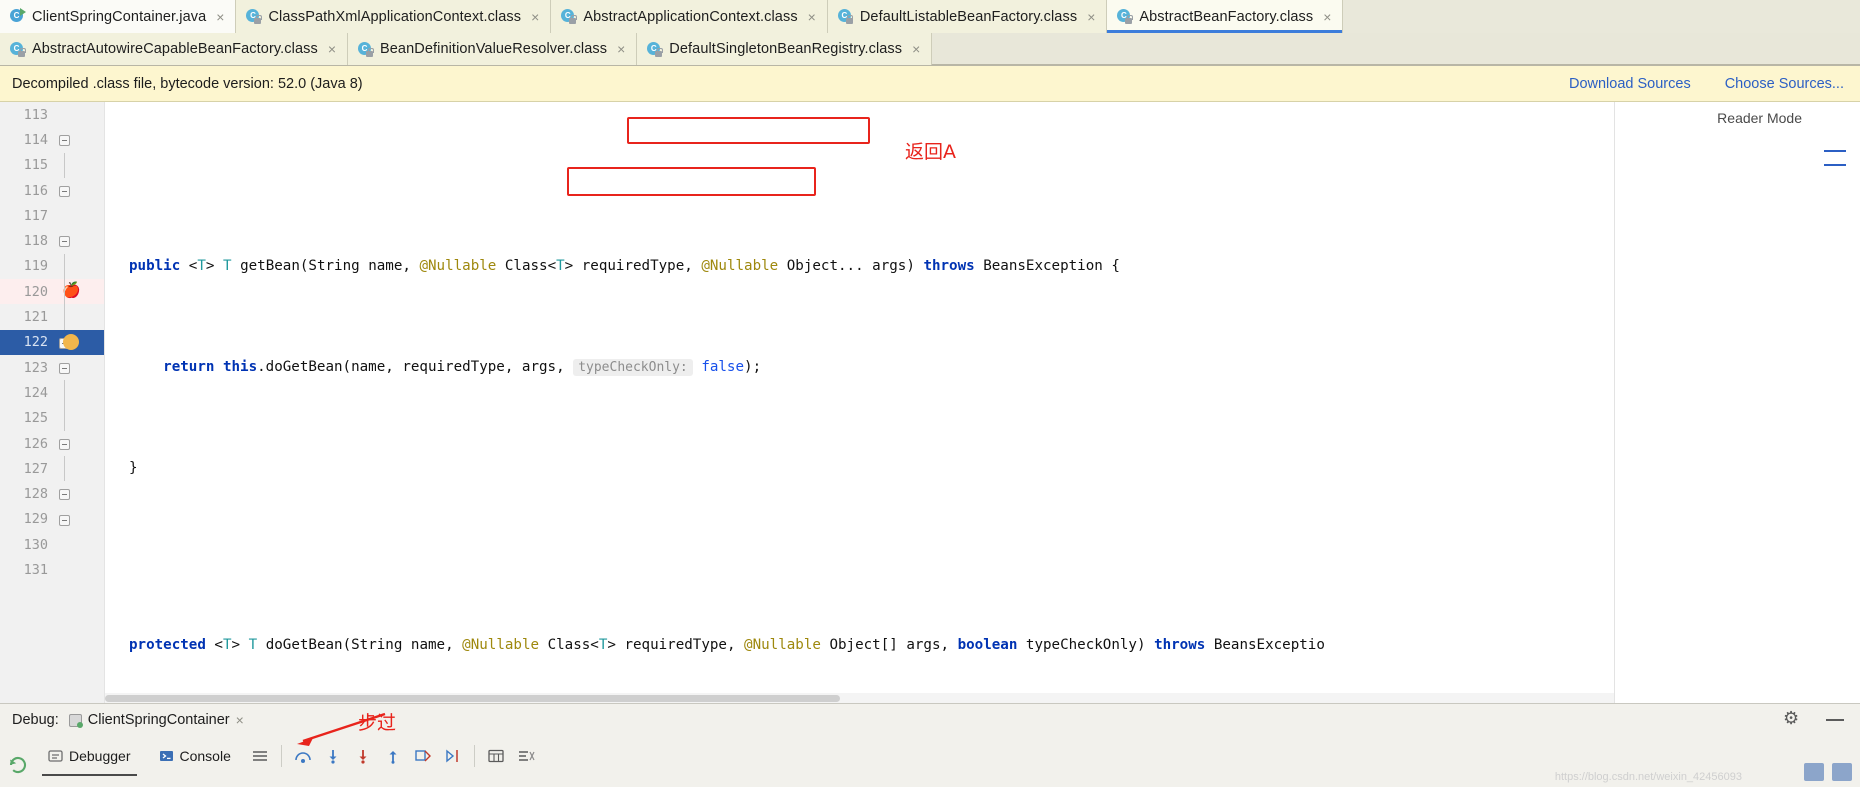 The height and width of the screenshot is (787, 1860). Describe the element at coordinates (52, 393) in the screenshot. I see `gutter-row: 124` at that location.